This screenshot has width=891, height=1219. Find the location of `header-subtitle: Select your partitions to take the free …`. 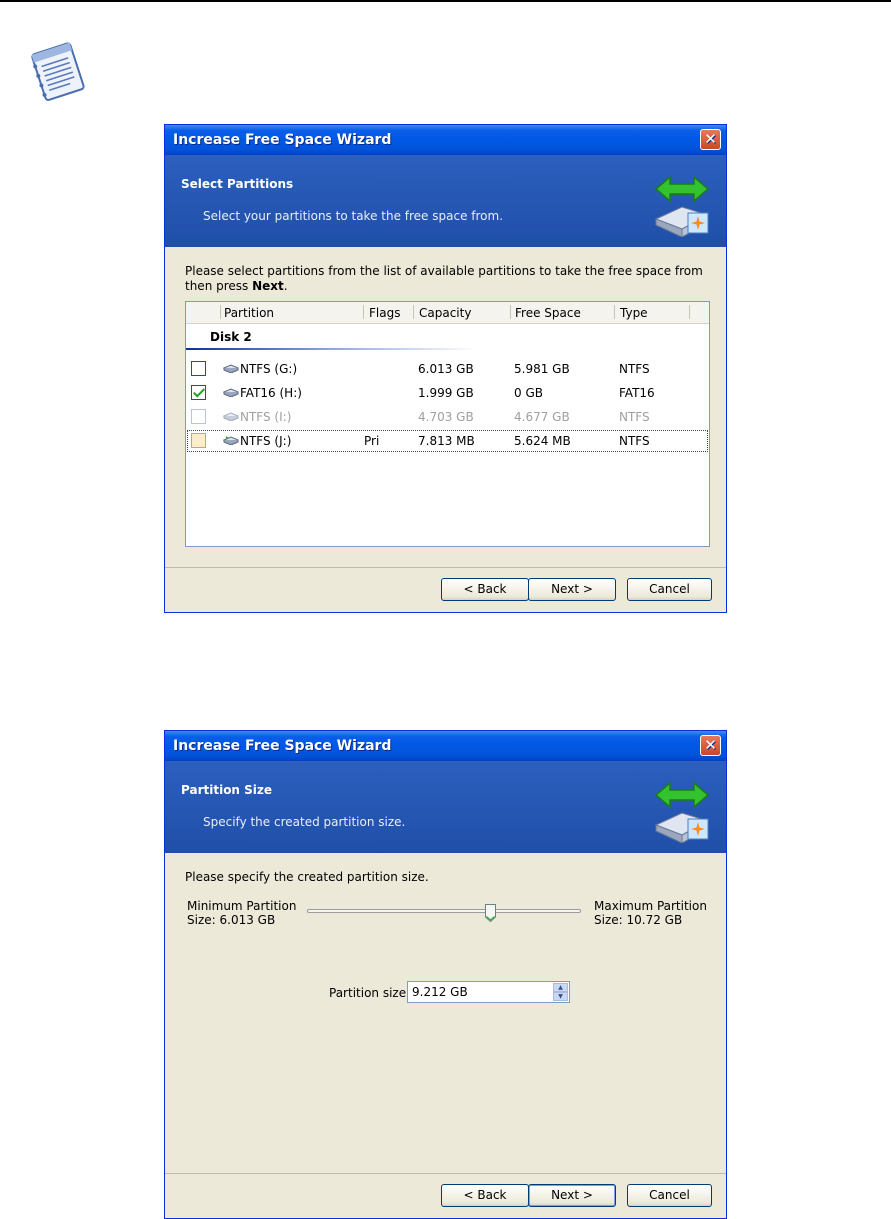

header-subtitle: Select your partitions to take the free … is located at coordinates (353, 216).